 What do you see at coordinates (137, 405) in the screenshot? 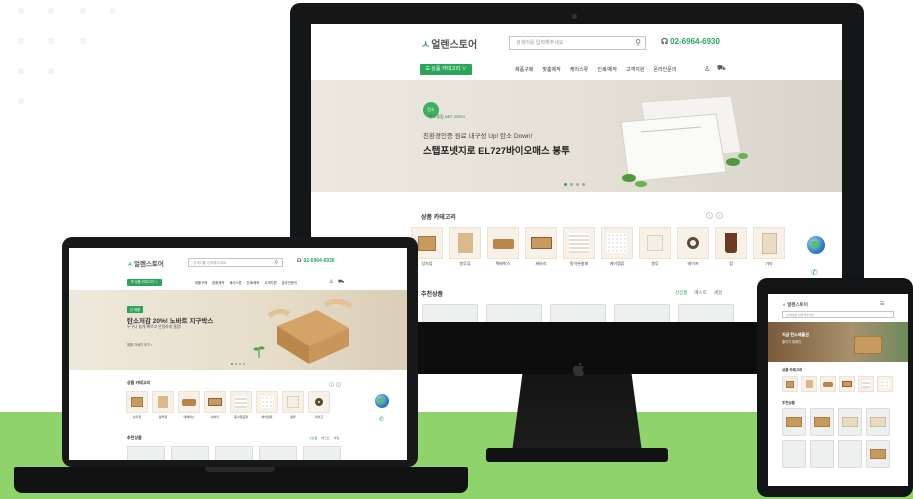
I see `category-item: 상자류` at bounding box center [137, 405].